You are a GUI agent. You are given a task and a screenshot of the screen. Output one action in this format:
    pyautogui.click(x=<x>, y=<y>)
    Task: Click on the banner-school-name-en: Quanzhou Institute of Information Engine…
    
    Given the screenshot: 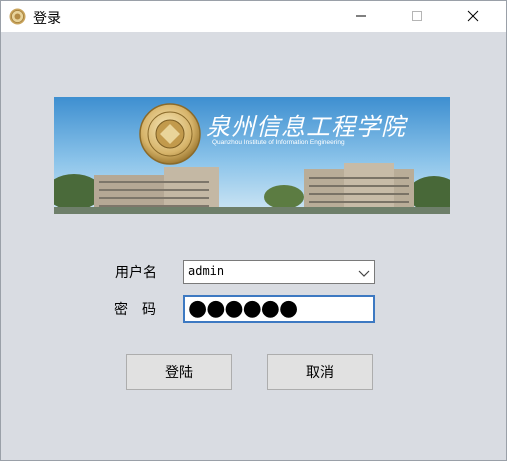 What is the action you would take?
    pyautogui.click(x=278, y=142)
    